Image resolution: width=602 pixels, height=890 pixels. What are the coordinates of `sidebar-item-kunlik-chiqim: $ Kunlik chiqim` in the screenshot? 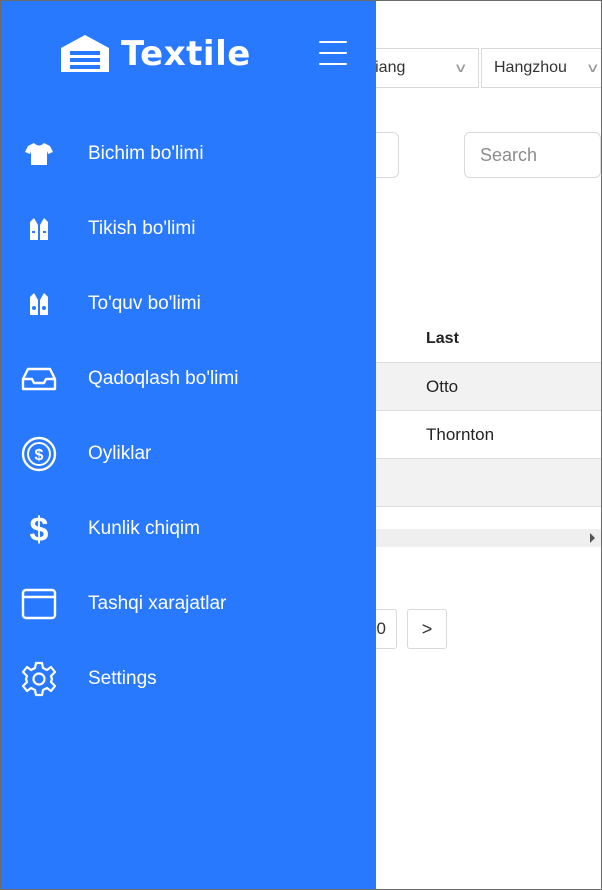 It's located at (188, 528).